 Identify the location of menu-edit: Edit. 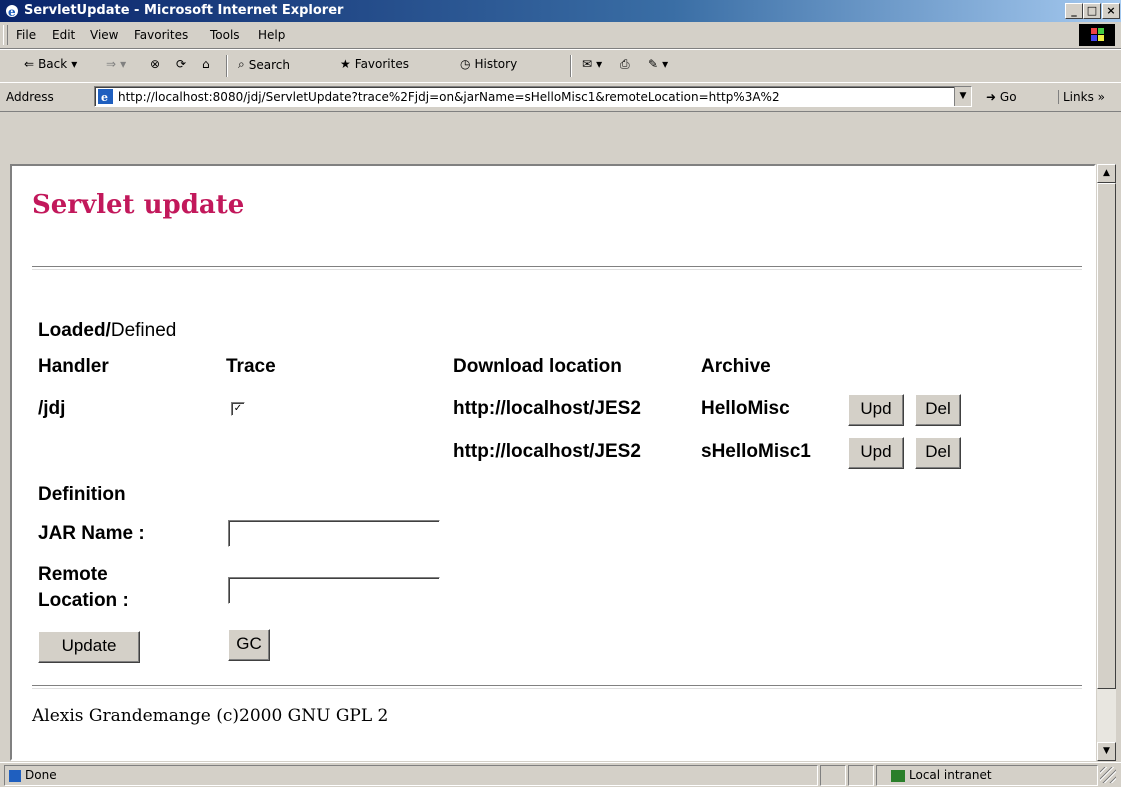
(63, 35).